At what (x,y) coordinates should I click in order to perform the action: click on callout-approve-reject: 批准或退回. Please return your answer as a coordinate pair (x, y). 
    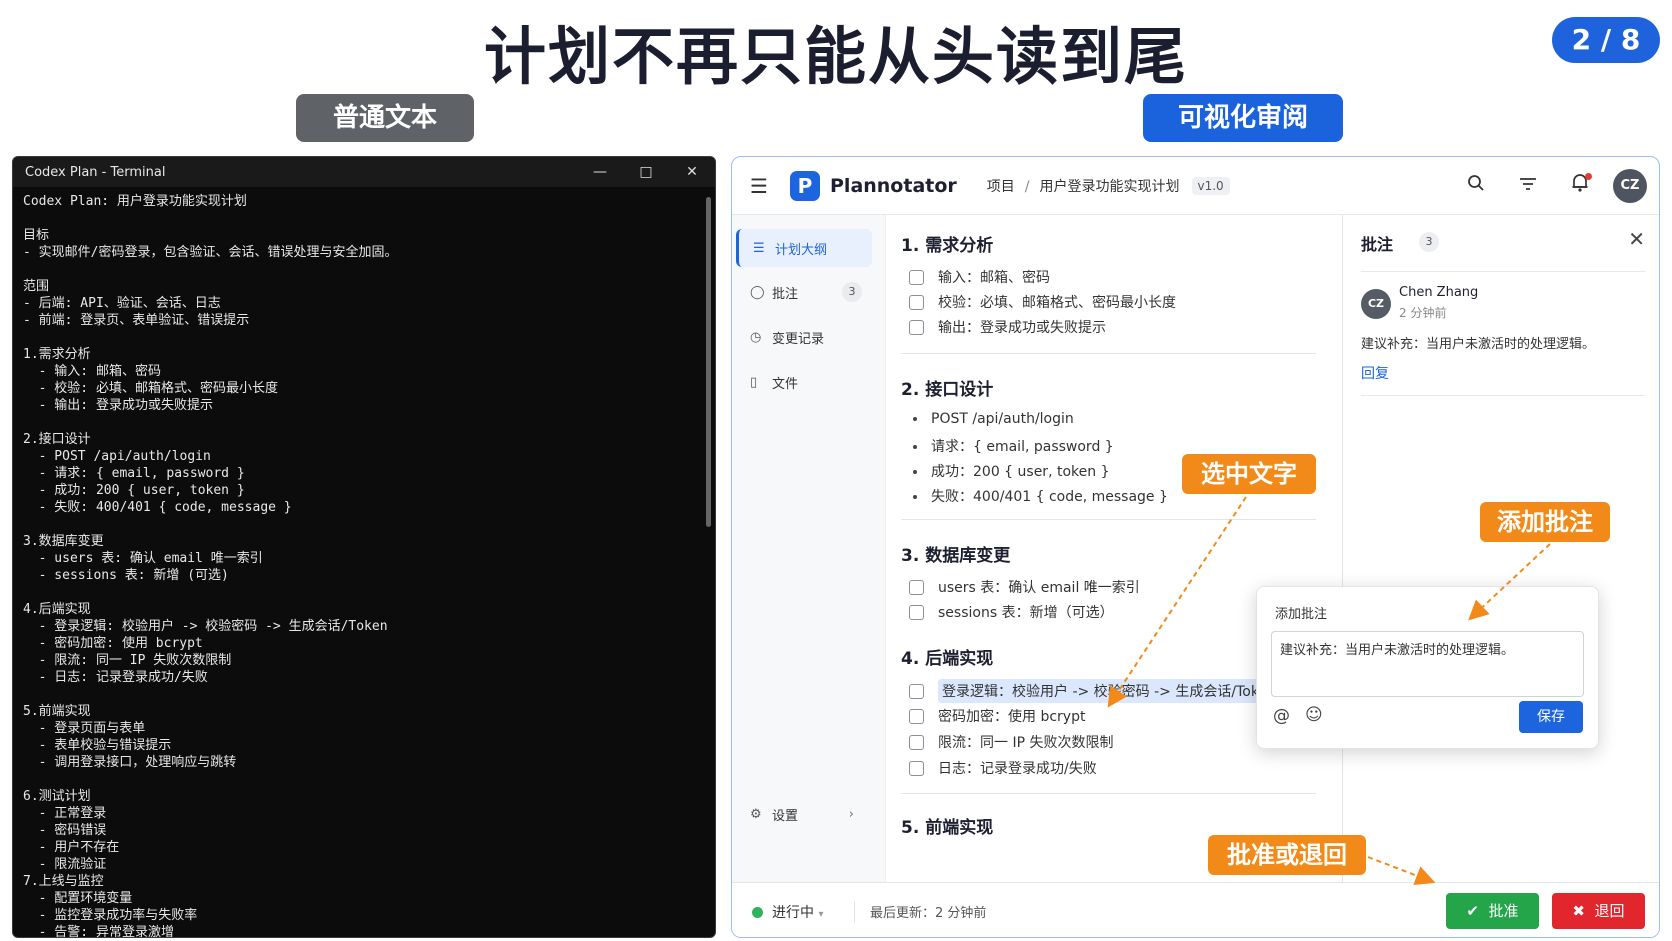
    Looking at the image, I should click on (1287, 855).